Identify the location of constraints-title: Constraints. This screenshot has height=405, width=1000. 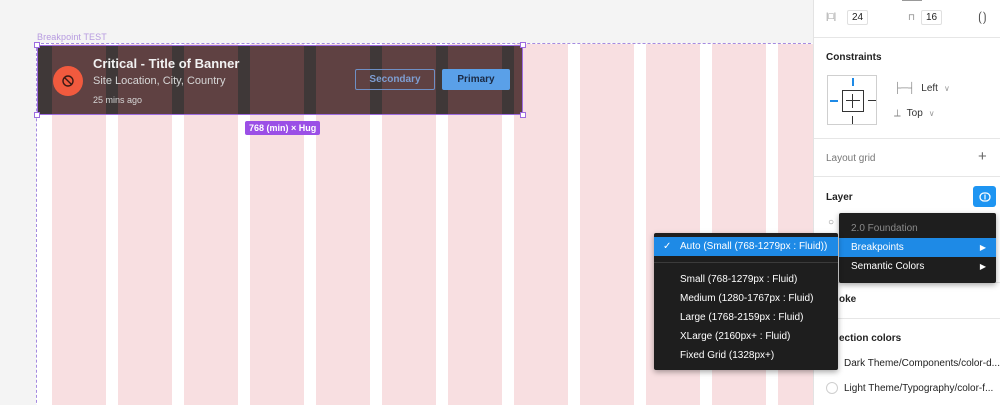
(854, 57).